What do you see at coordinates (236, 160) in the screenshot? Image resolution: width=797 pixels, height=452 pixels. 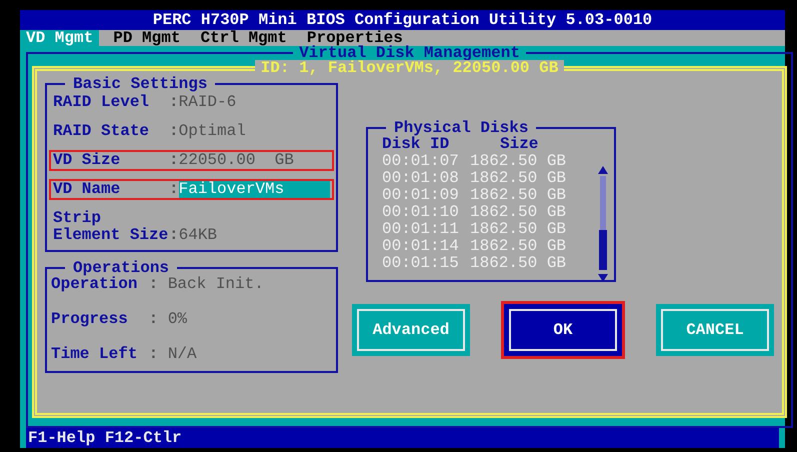 I see `setting-value: 22050.00 GB` at bounding box center [236, 160].